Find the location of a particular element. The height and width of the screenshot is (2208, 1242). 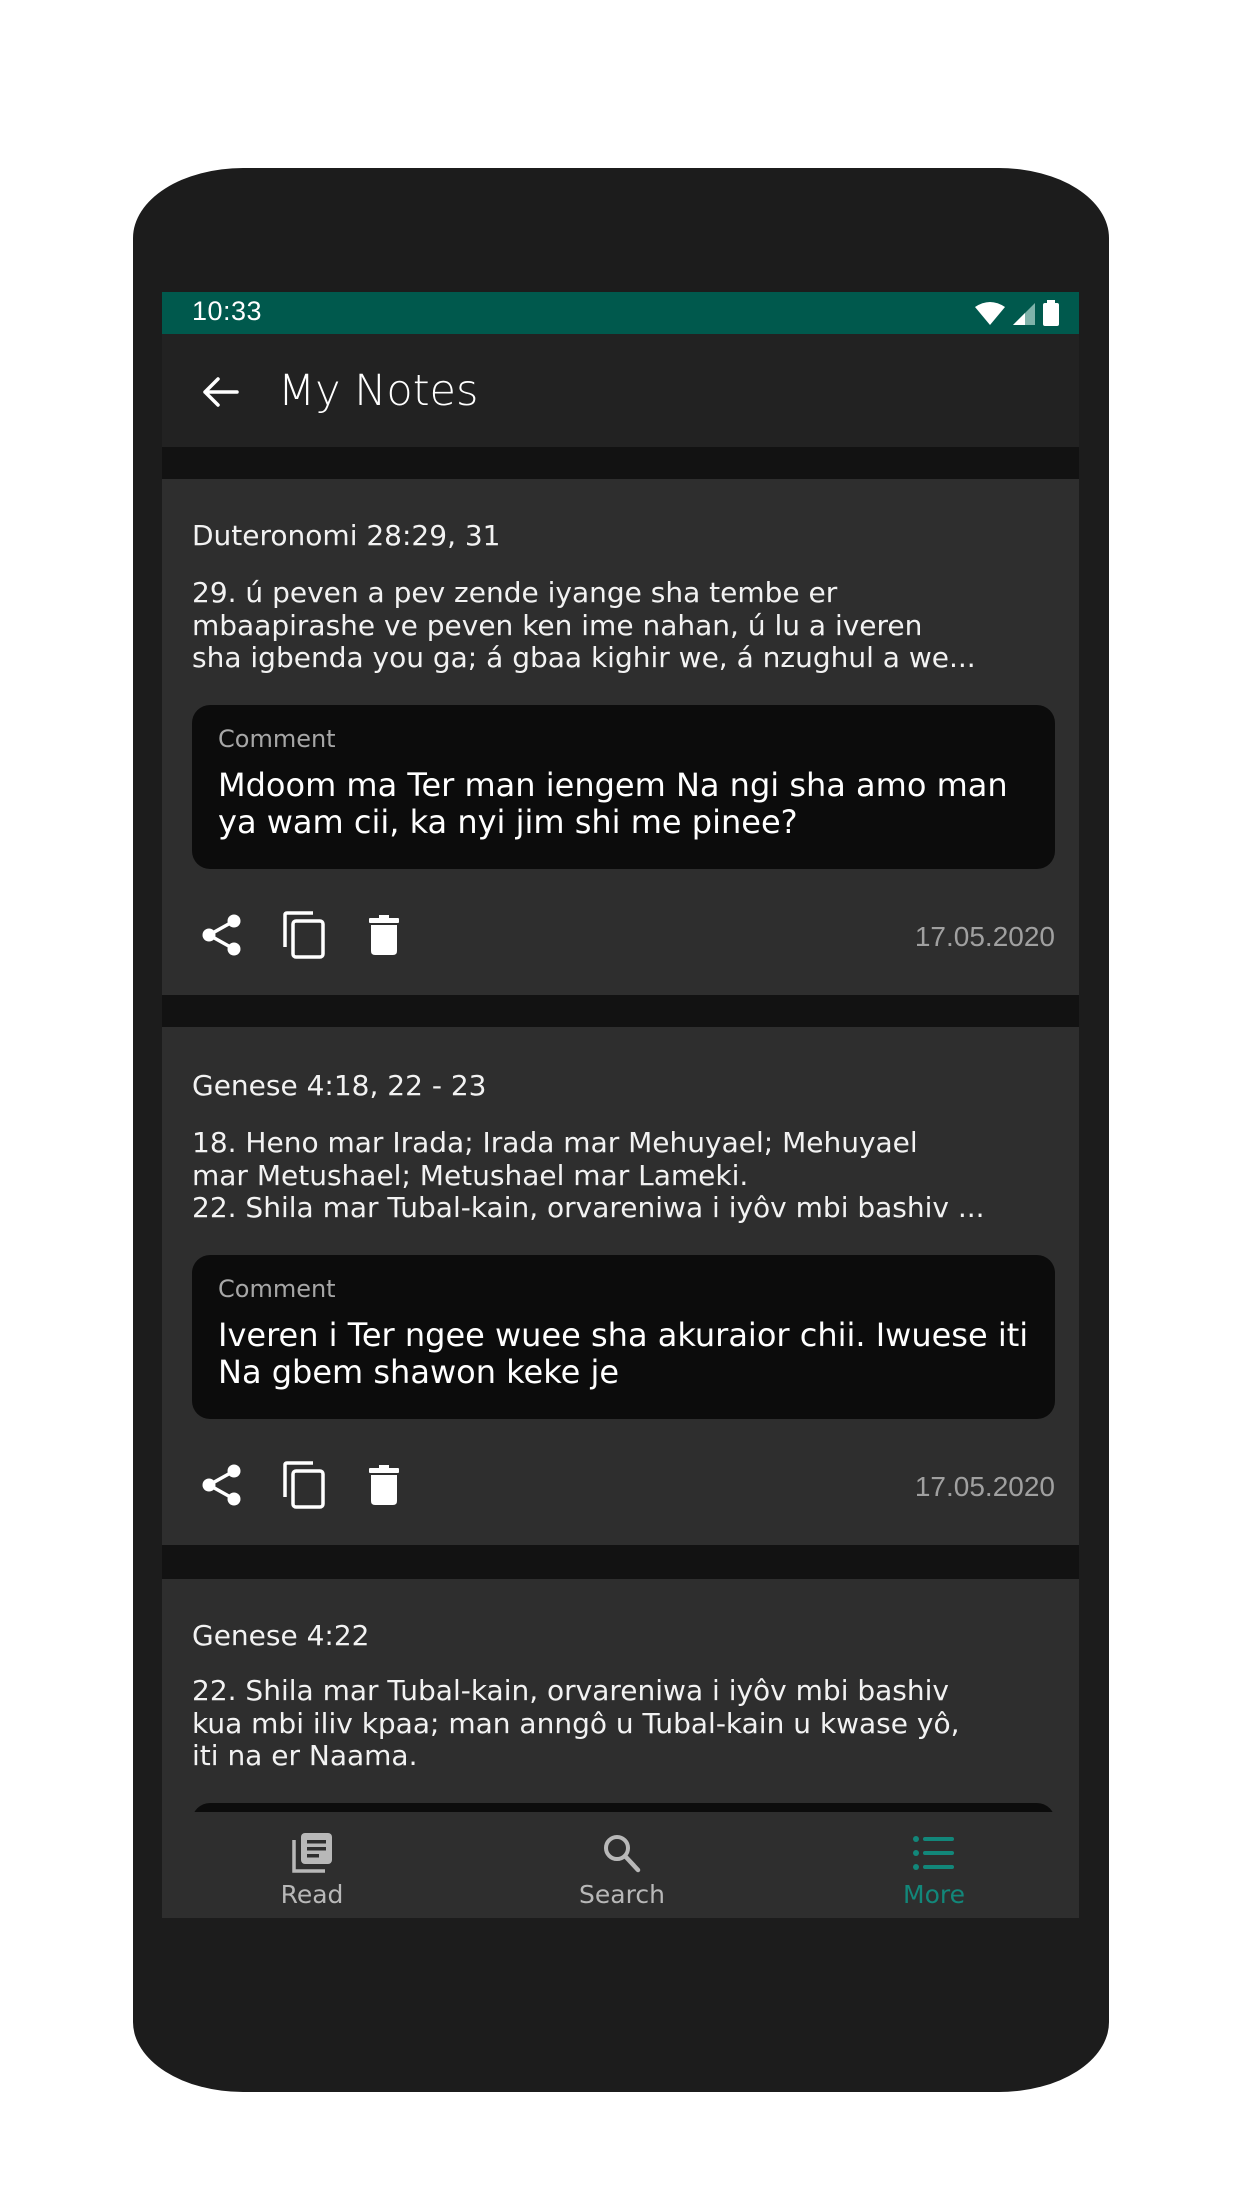

app-bar: My Notes is located at coordinates (620, 390).